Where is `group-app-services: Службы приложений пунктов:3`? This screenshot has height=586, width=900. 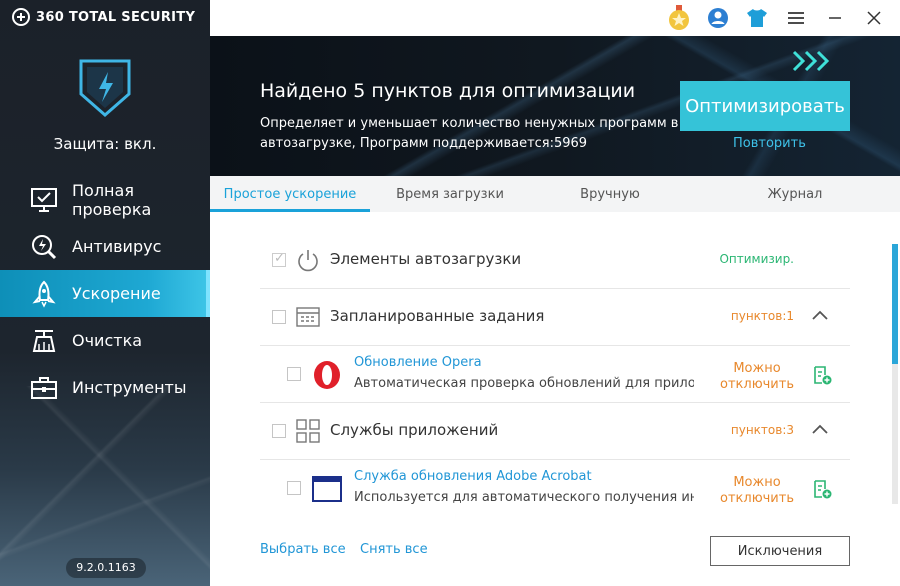
group-app-services: Службы приложений пунктов:3 is located at coordinates (555, 431).